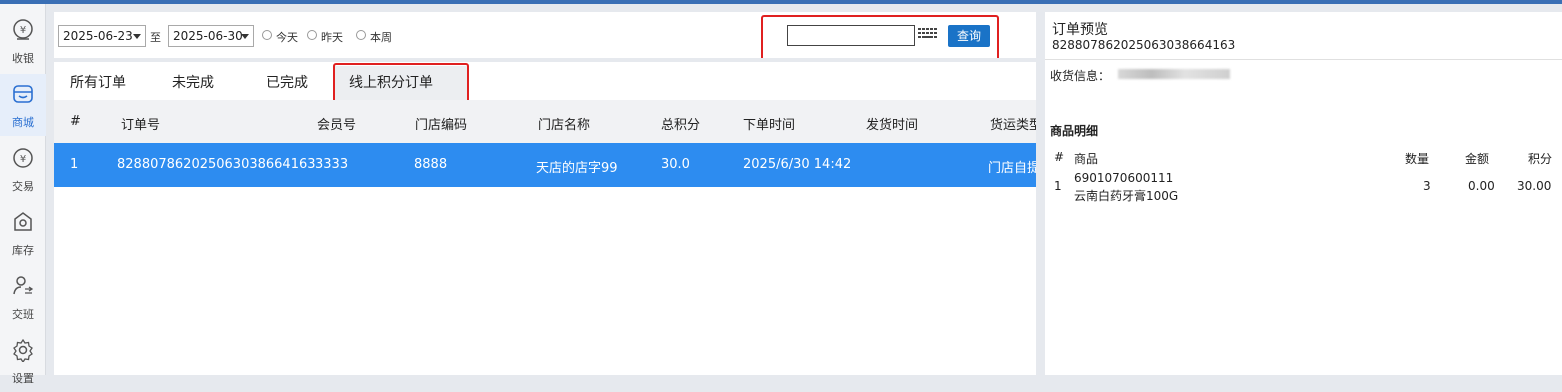 The image size is (1562, 392). Describe the element at coordinates (1058, 186) in the screenshot. I see `item-index: 1` at that location.